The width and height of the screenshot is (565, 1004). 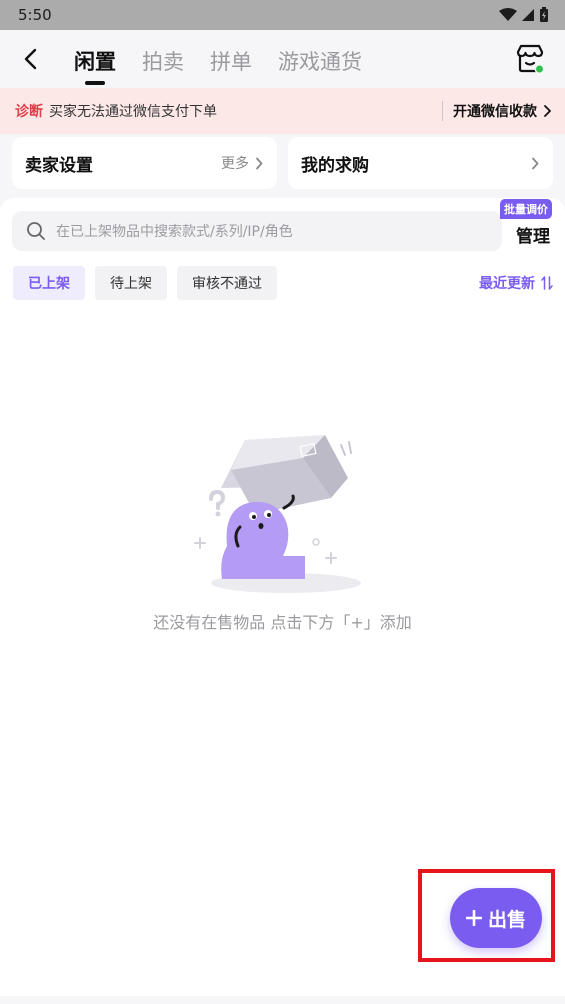 What do you see at coordinates (526, 208) in the screenshot?
I see `bulk-price-badge: 批量调价` at bounding box center [526, 208].